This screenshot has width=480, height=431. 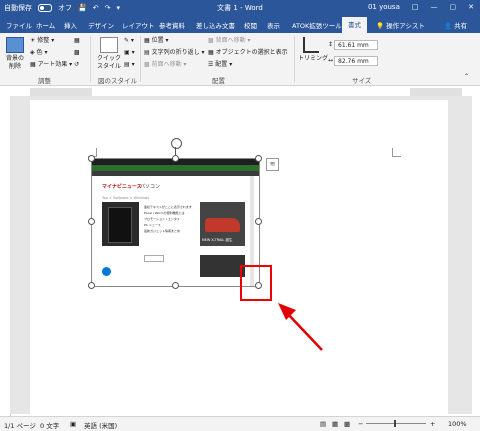 What do you see at coordinates (415, 7) in the screenshot?
I see `ribbon-options-icon: □` at bounding box center [415, 7].